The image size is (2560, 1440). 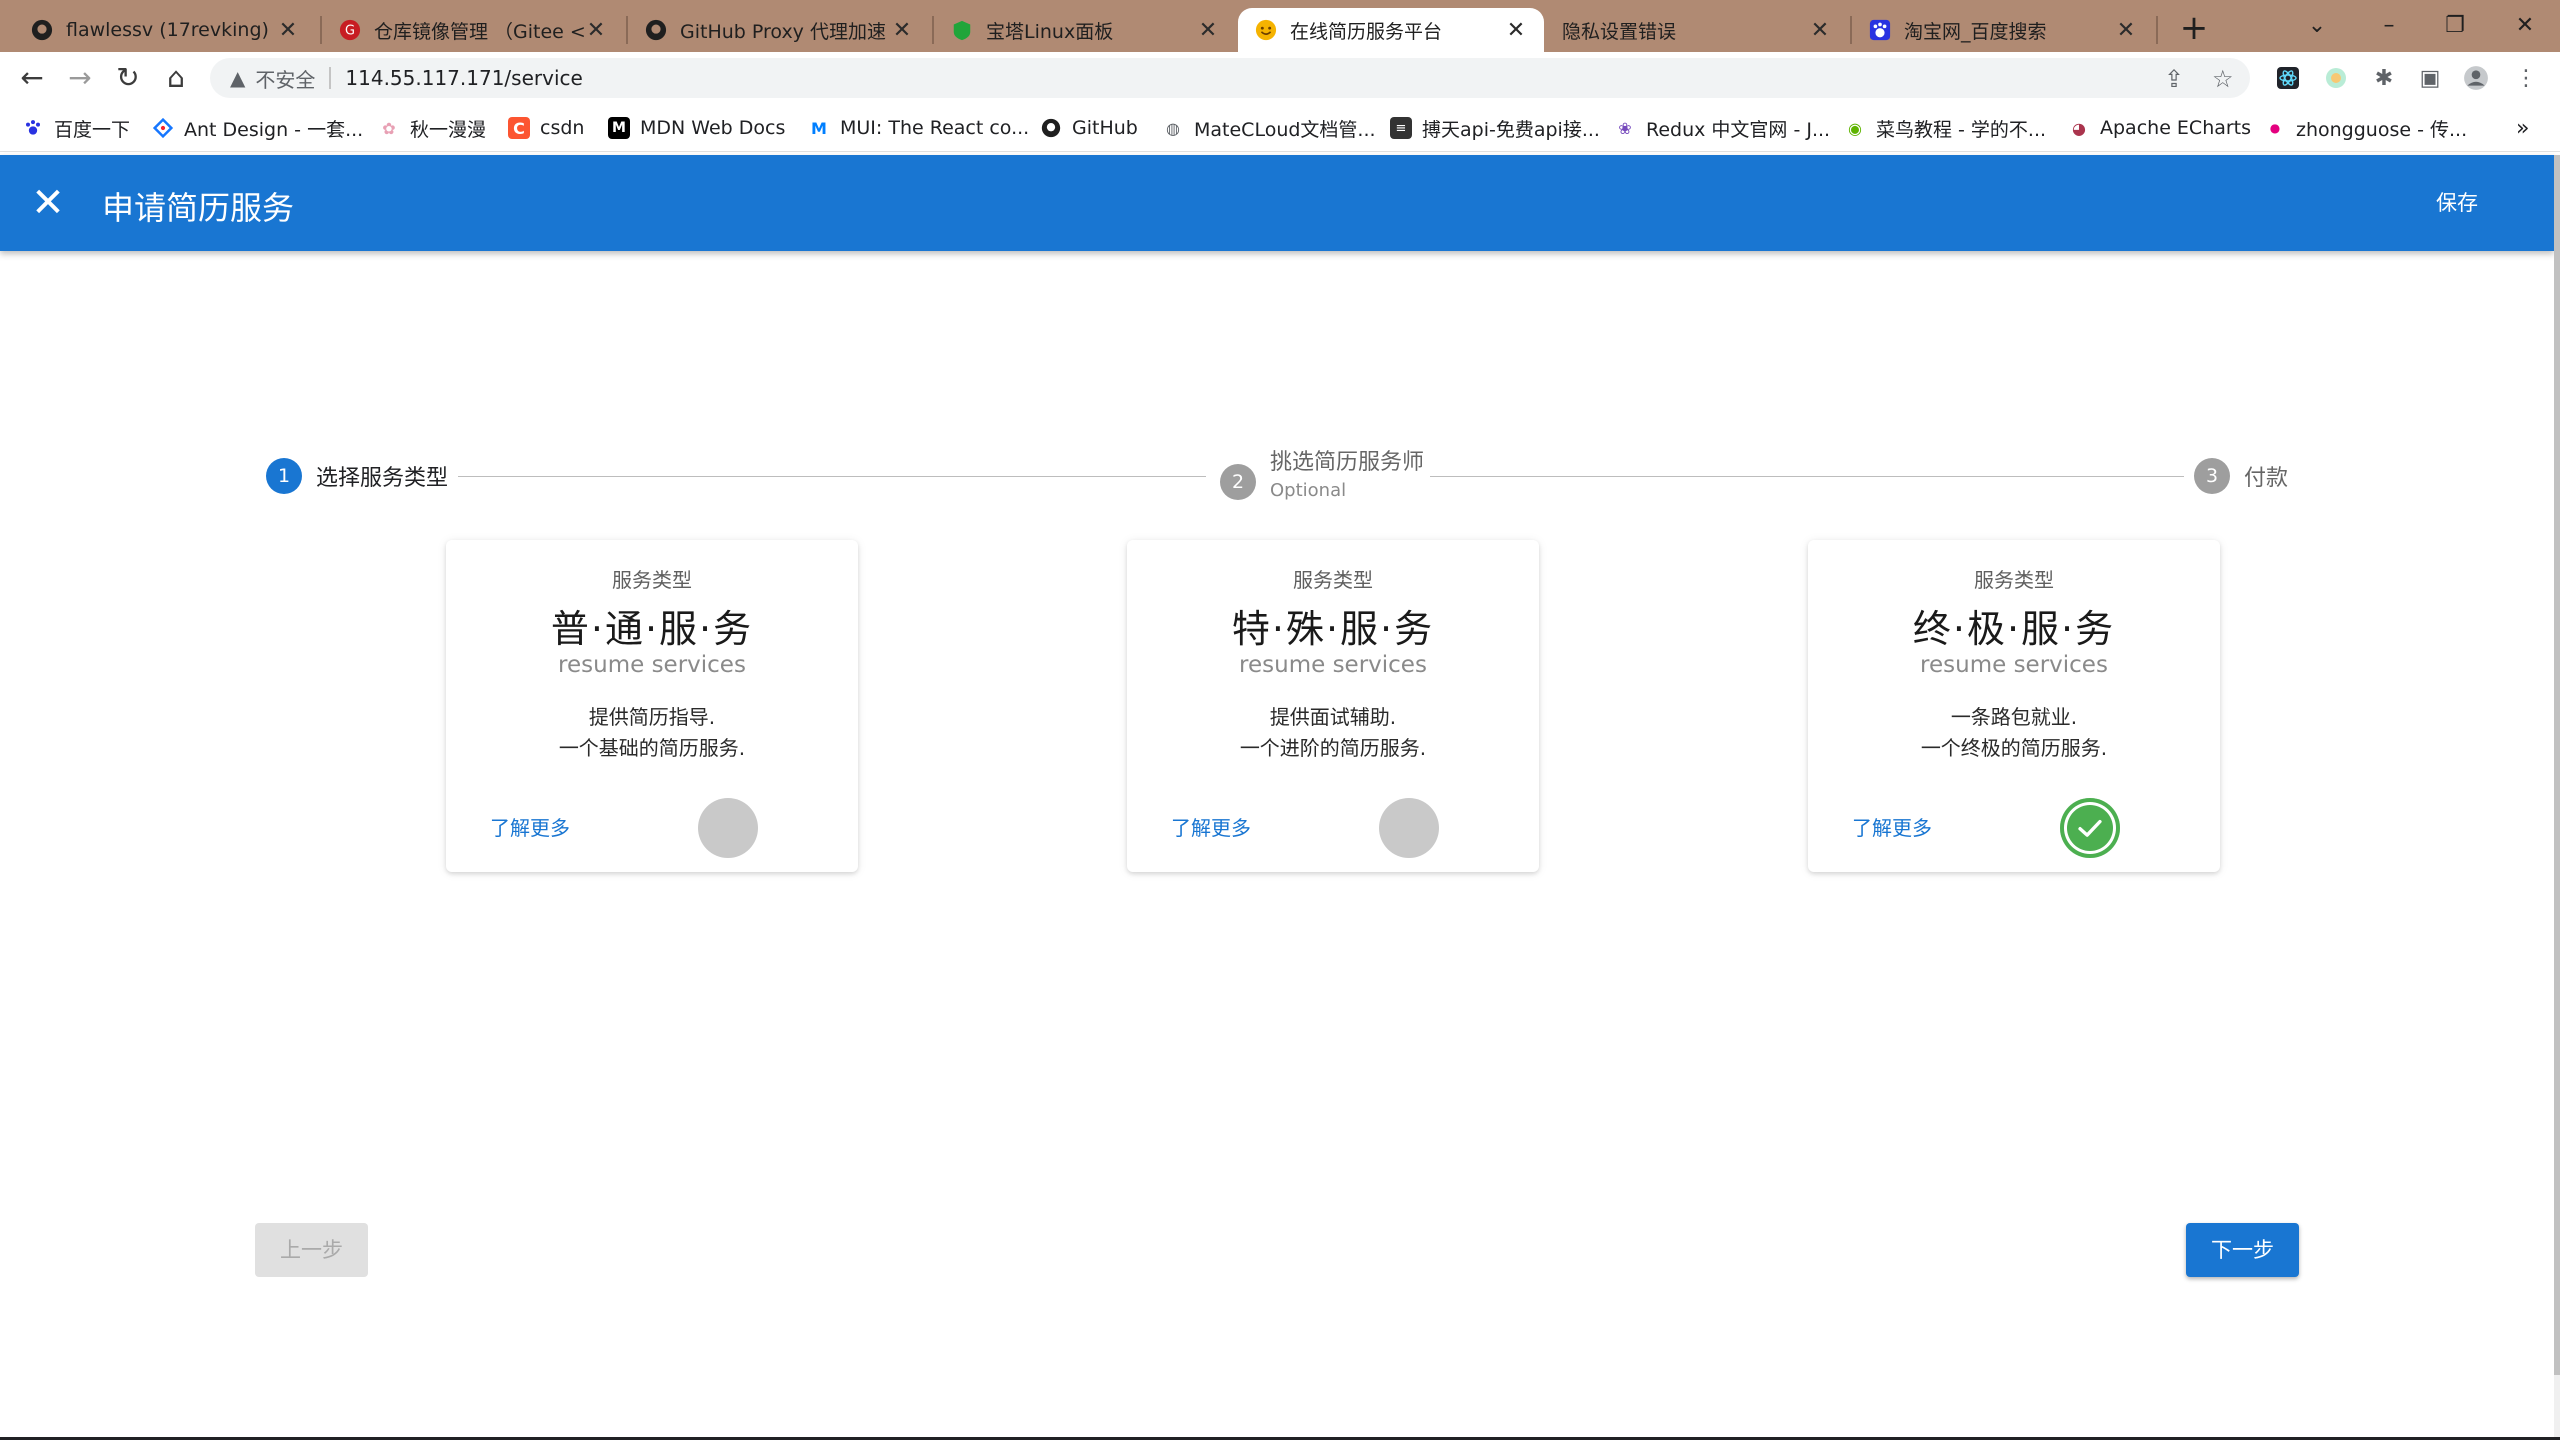 I want to click on mdn-icon: M, so click(x=619, y=128).